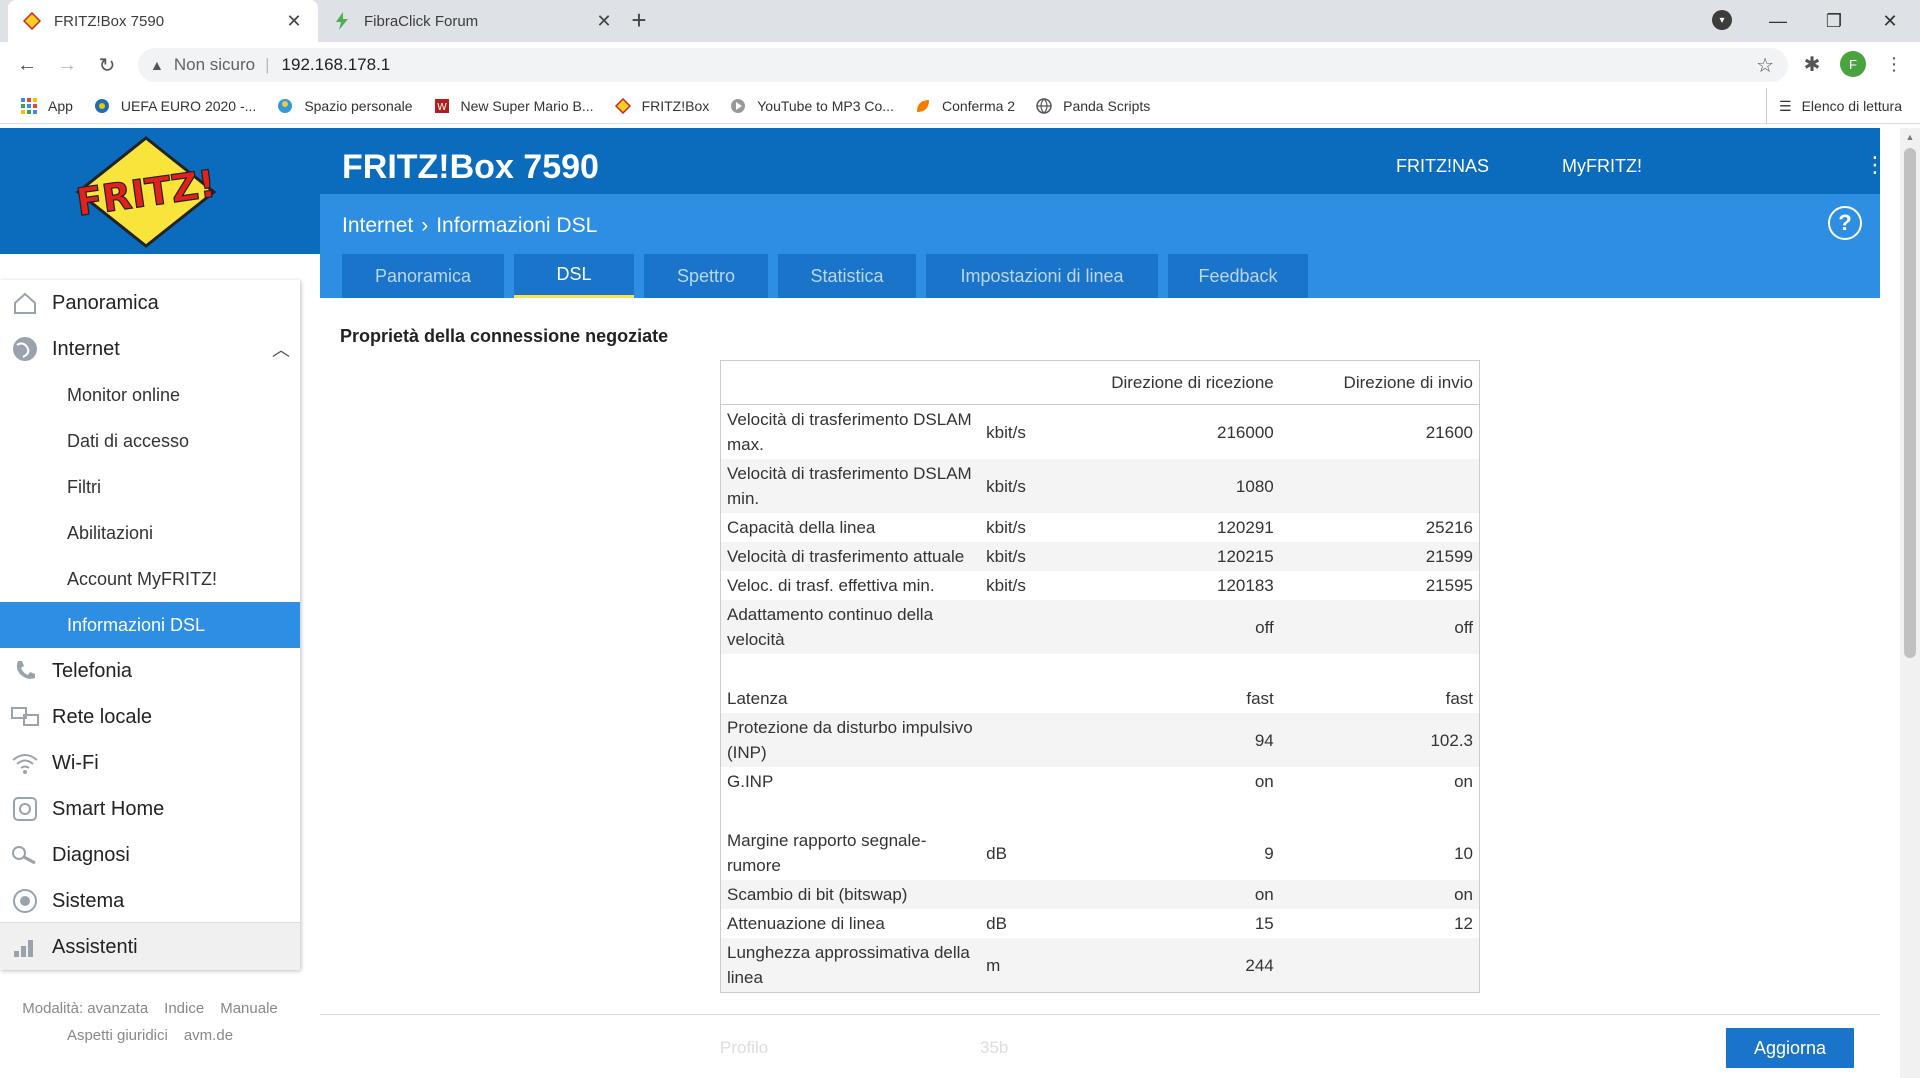  What do you see at coordinates (150, 441) in the screenshot?
I see `sidebar-sub-dati-accesso: Dati di accesso` at bounding box center [150, 441].